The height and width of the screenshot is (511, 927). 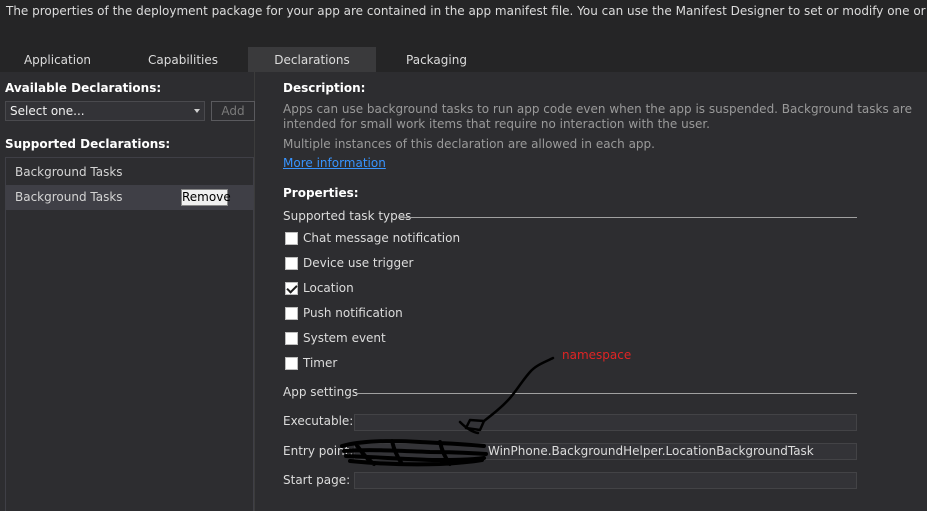 What do you see at coordinates (57, 59) in the screenshot?
I see `tab-application: Application` at bounding box center [57, 59].